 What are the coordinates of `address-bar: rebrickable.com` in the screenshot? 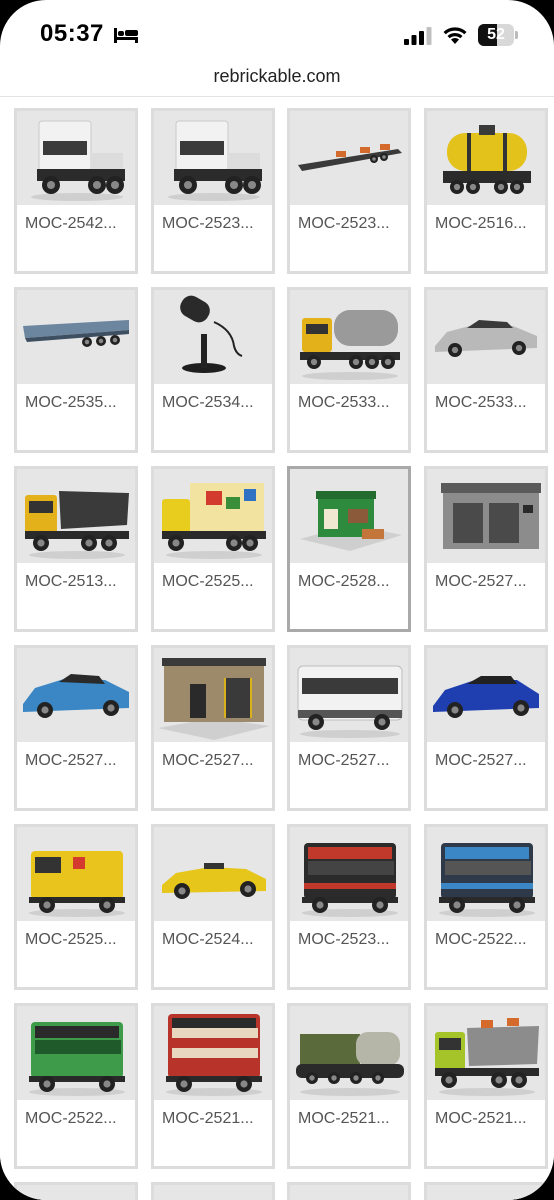 It's located at (277, 79).